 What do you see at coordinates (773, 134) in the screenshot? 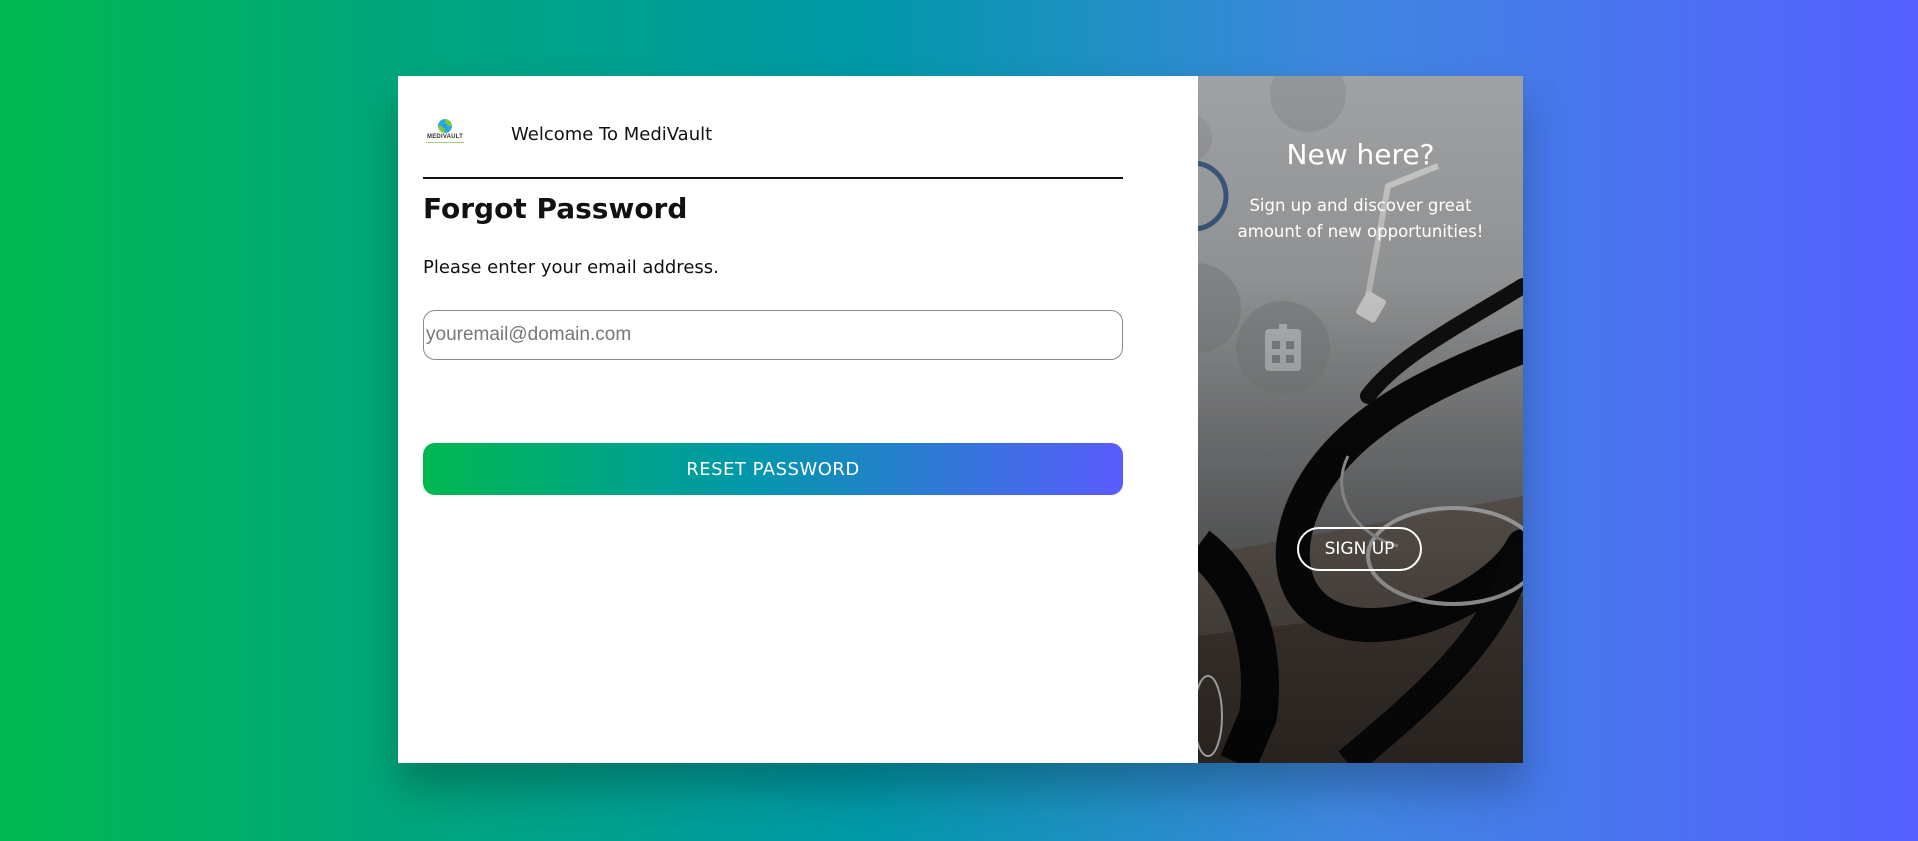
I see `header: MEDIVAULT Welcome To MediVault` at bounding box center [773, 134].